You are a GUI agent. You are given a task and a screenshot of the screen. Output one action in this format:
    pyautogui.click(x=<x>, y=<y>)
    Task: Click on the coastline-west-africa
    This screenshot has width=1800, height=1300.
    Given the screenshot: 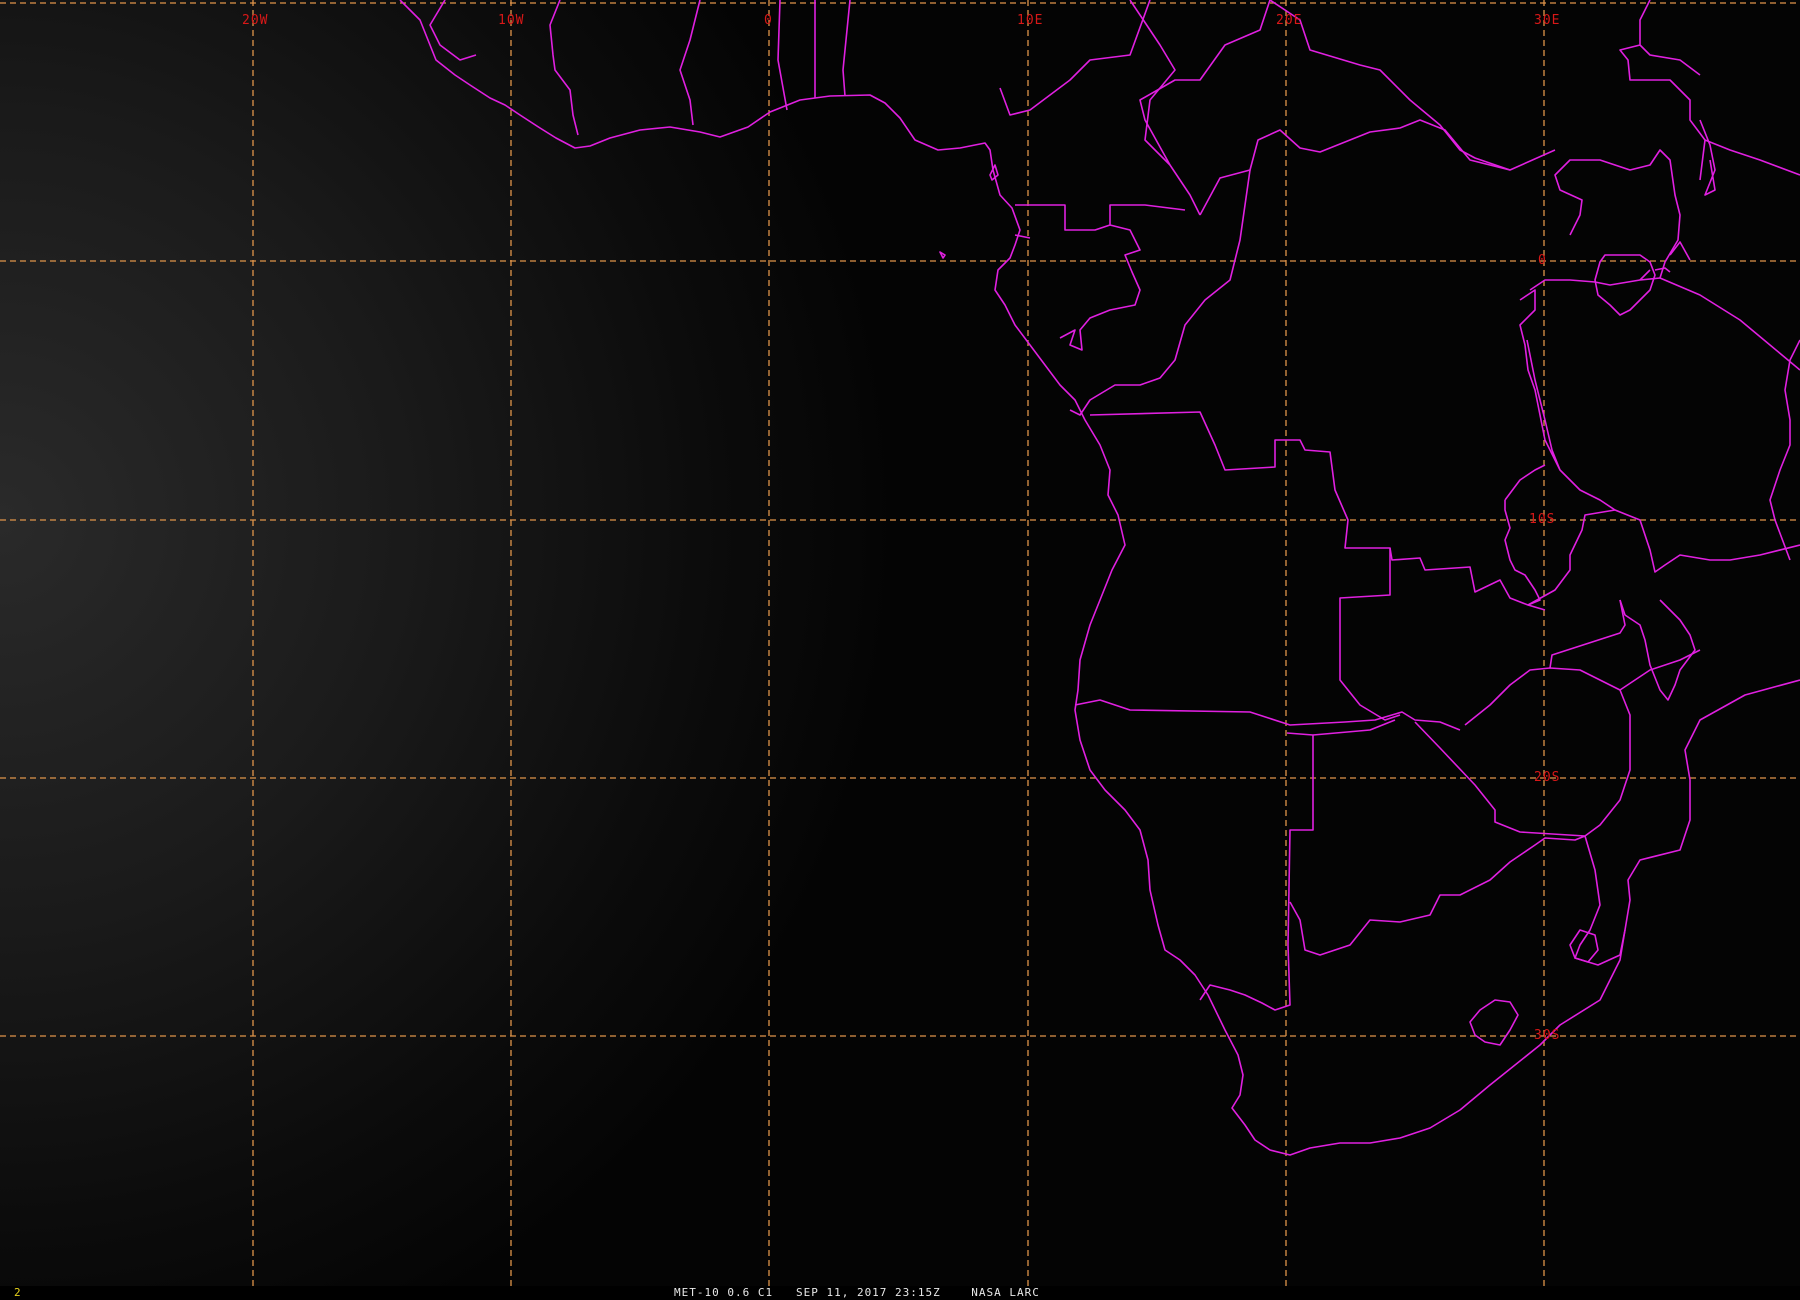 What is the action you would take?
    pyautogui.click(x=696, y=85)
    